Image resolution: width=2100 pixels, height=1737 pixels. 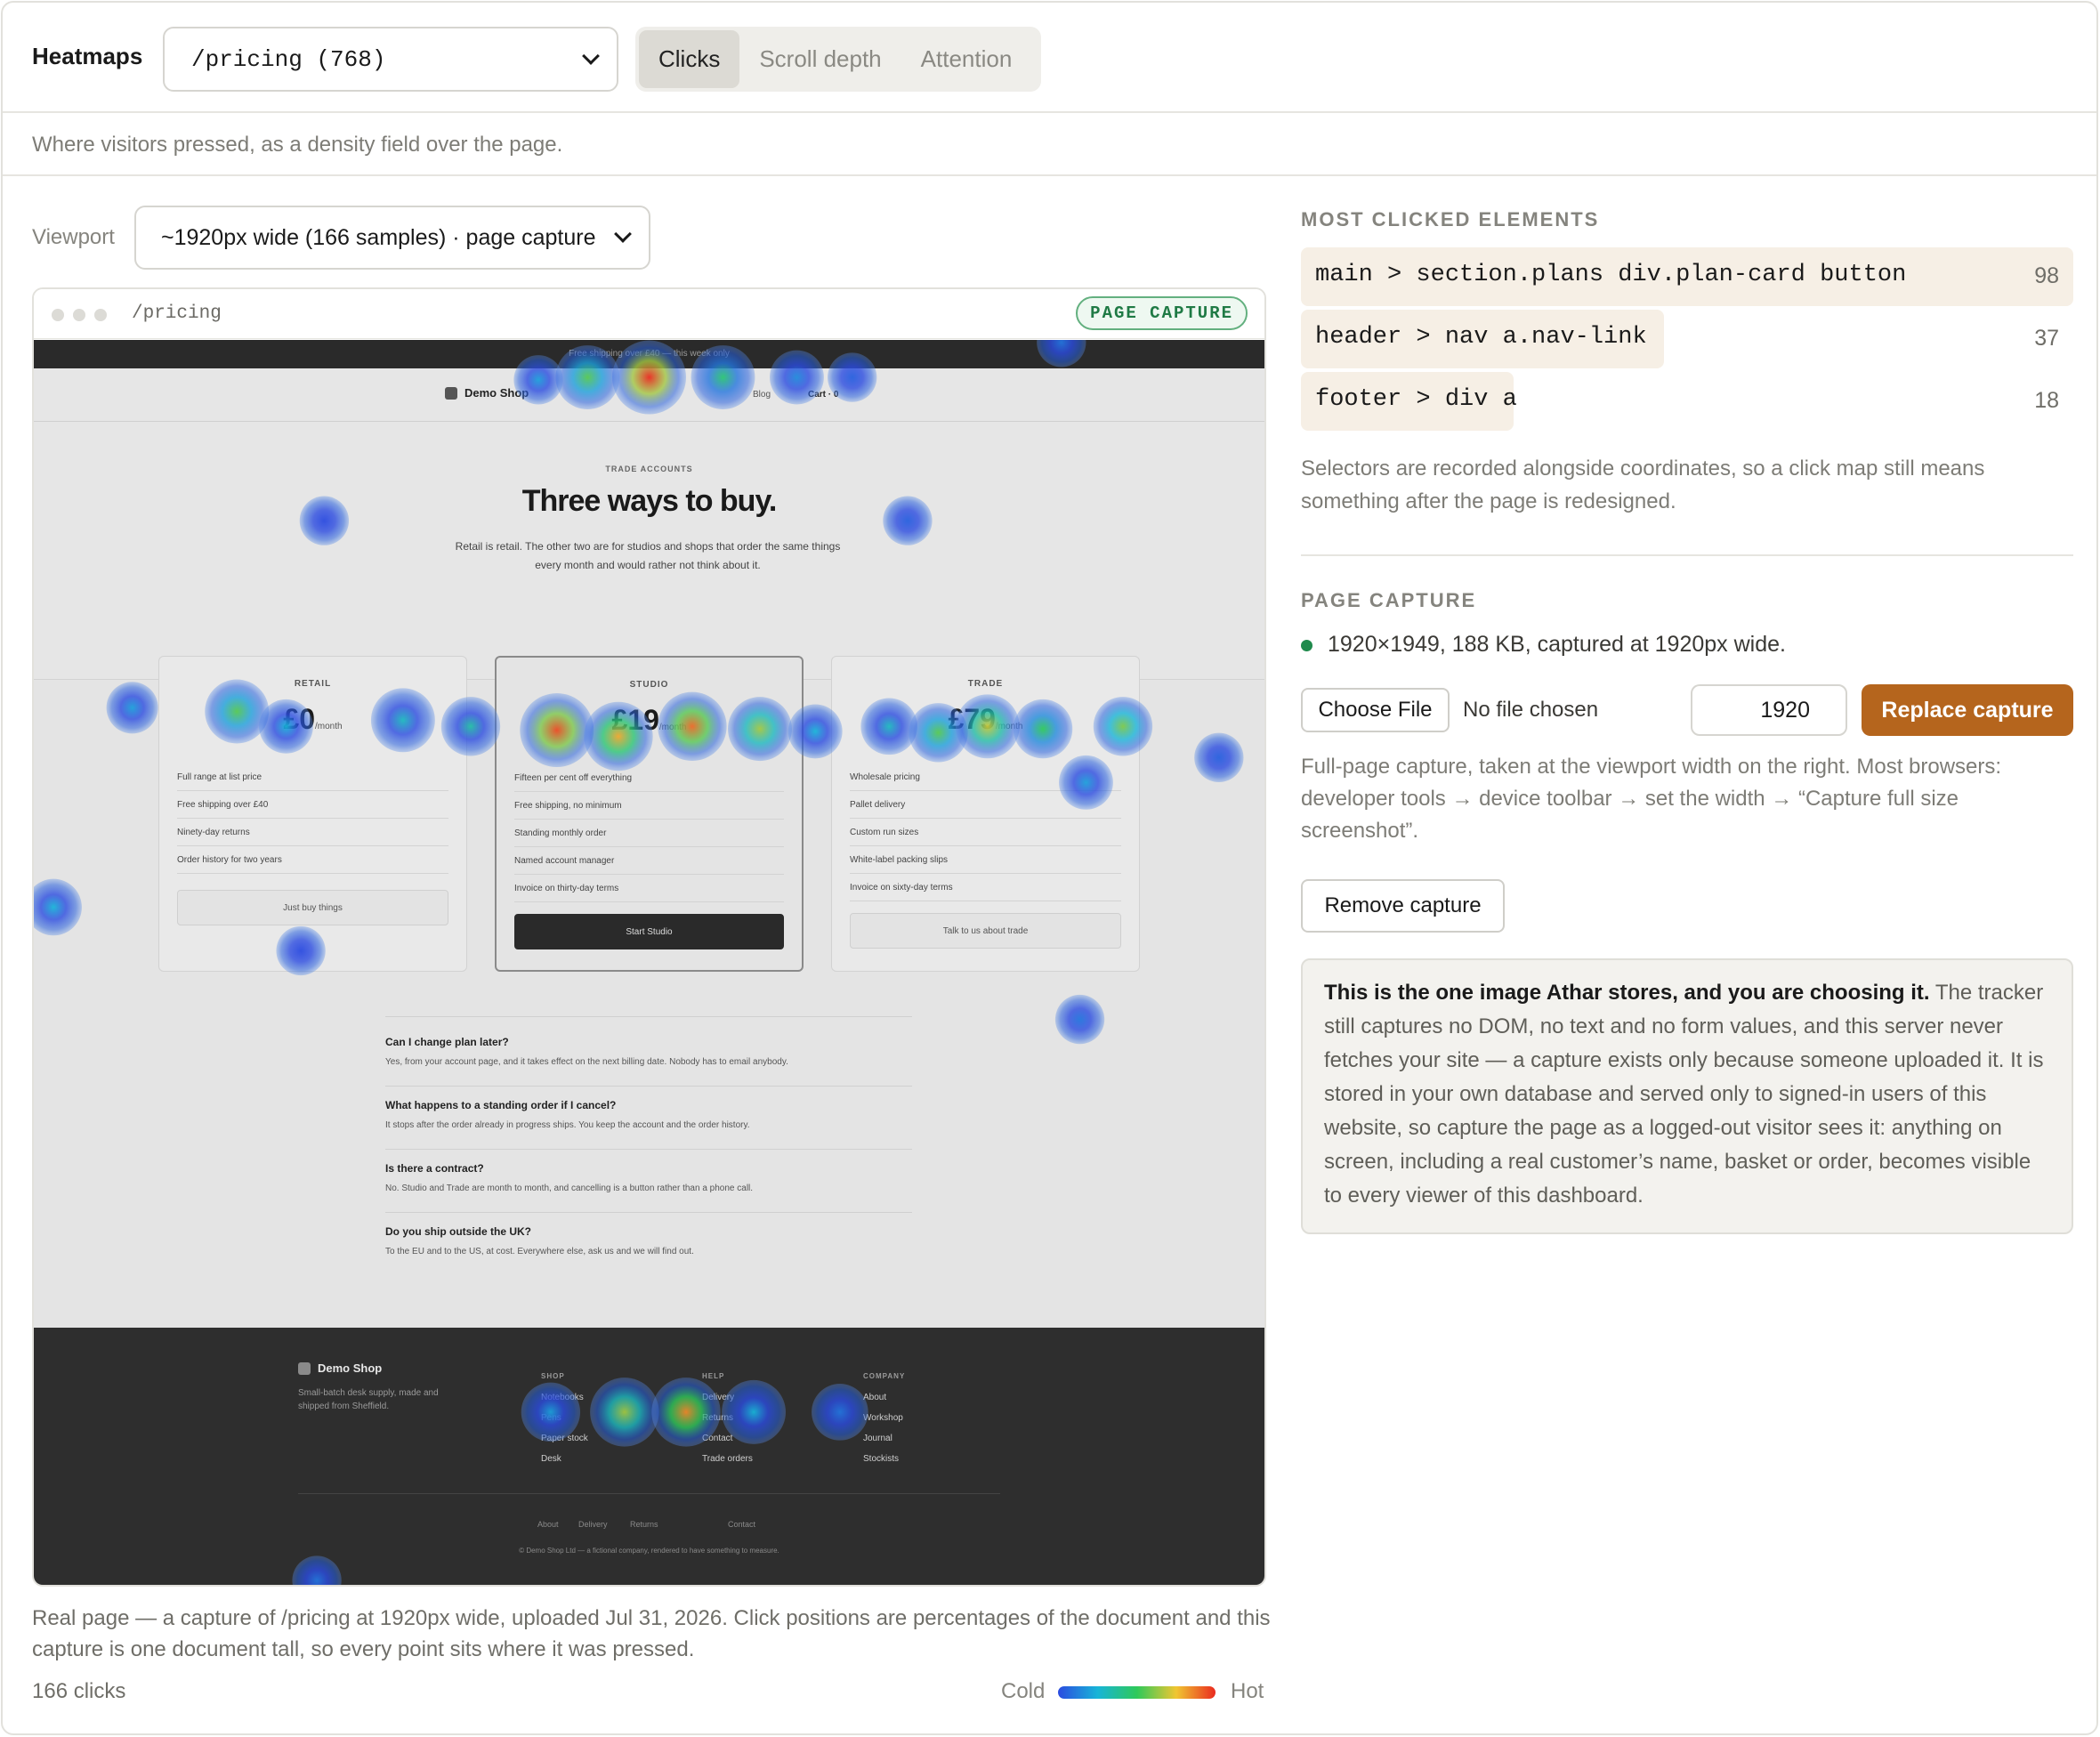 I want to click on legend-hot-label: Hot, so click(x=1247, y=1691).